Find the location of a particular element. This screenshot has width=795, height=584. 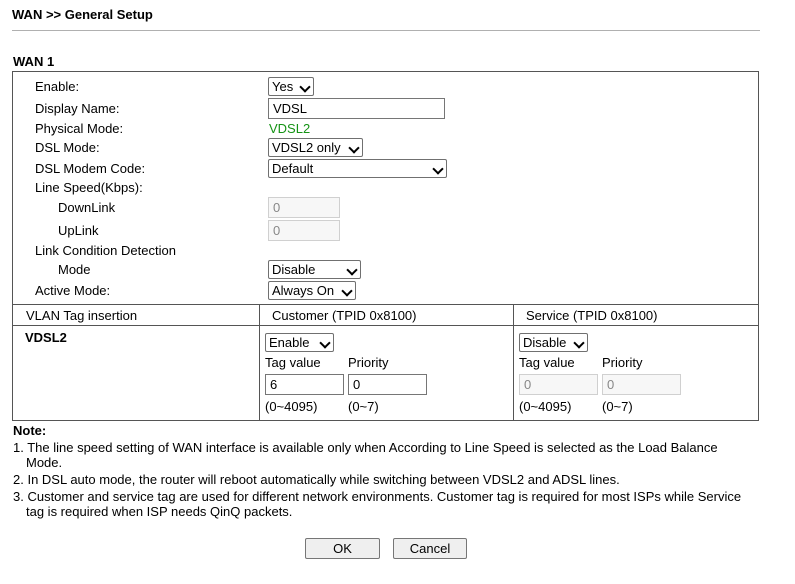

service-tag-value-input: 0 is located at coordinates (558, 384).